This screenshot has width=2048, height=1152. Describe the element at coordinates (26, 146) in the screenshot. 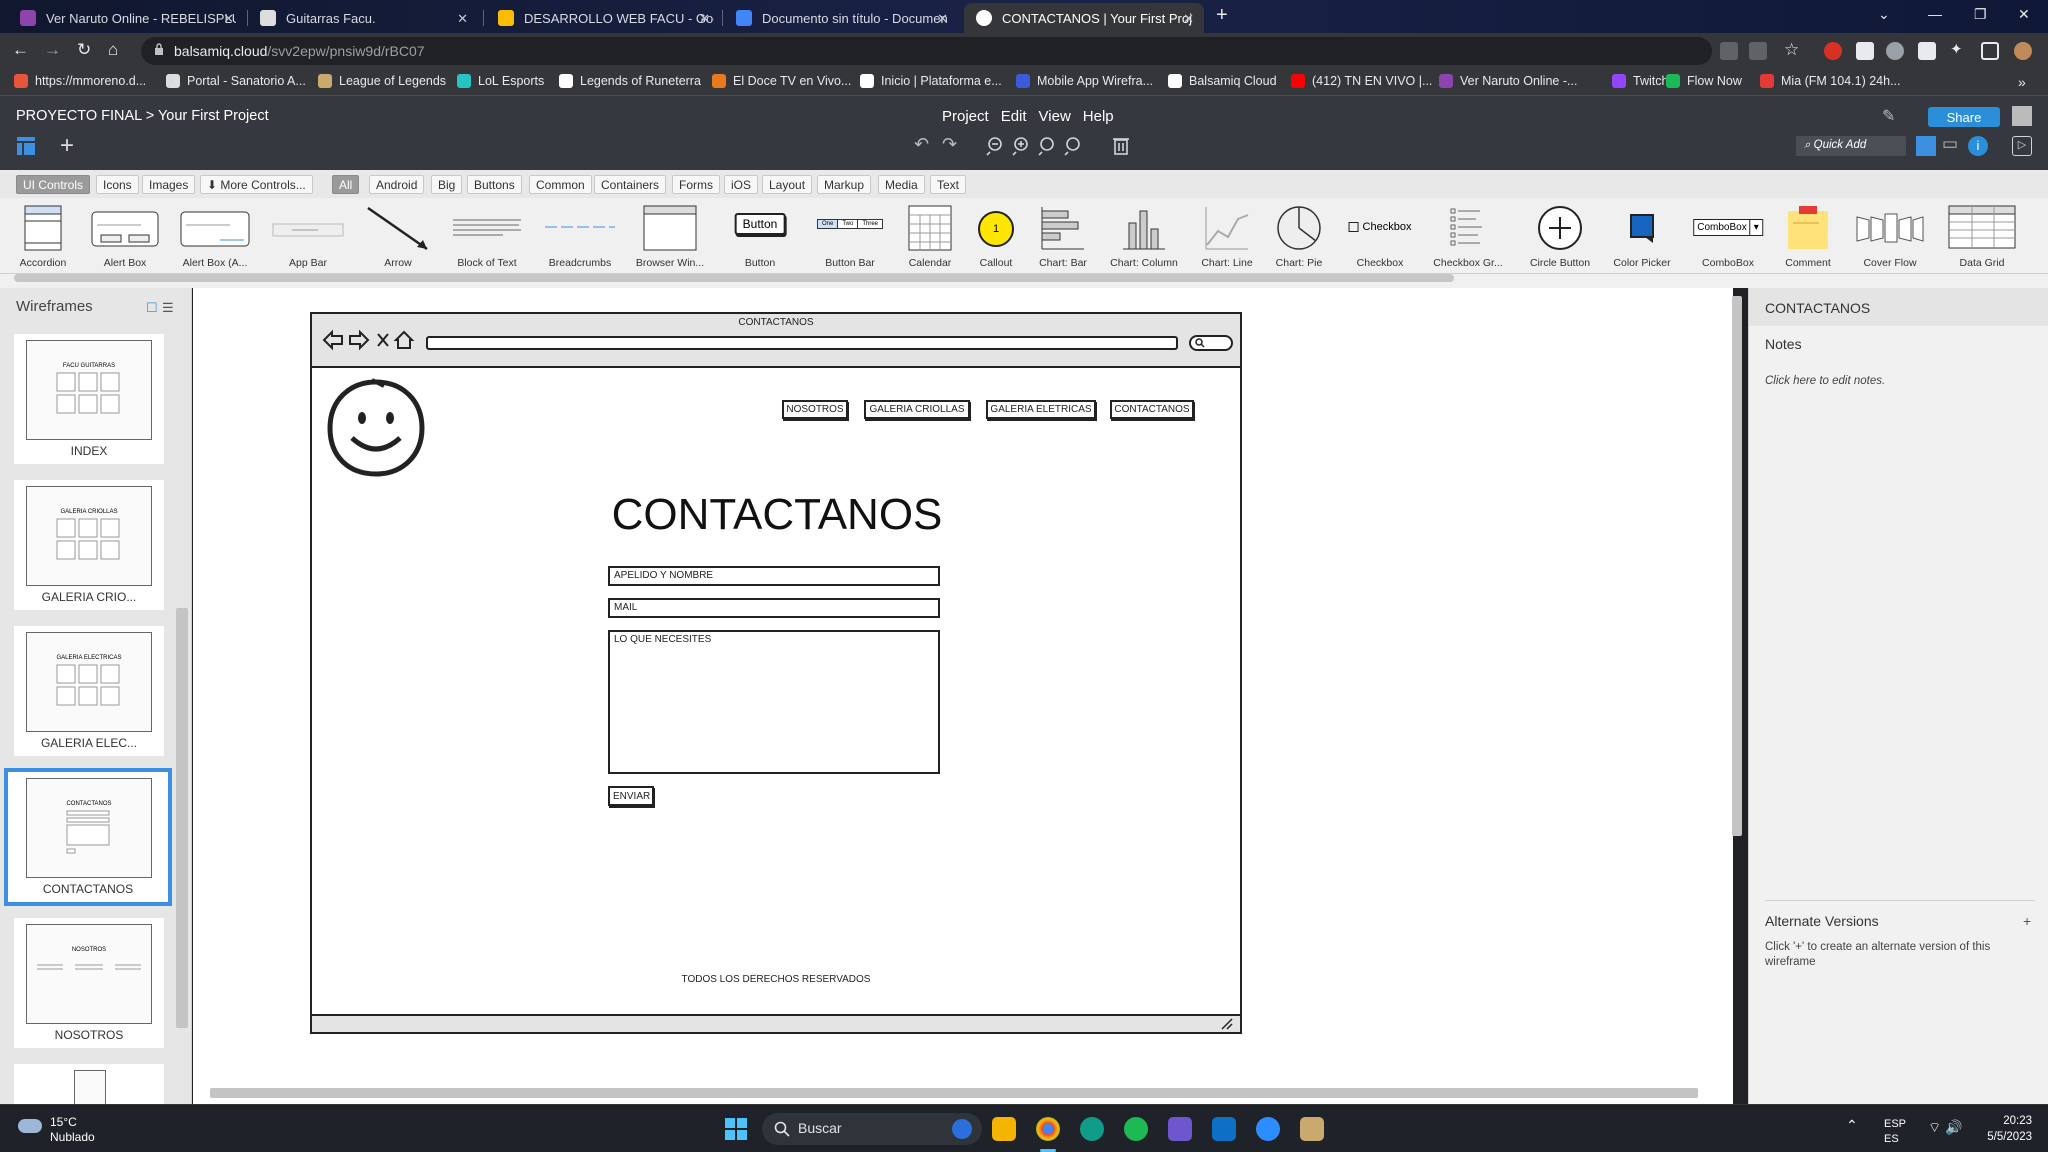

I see `wireframes-panel-icon` at that location.